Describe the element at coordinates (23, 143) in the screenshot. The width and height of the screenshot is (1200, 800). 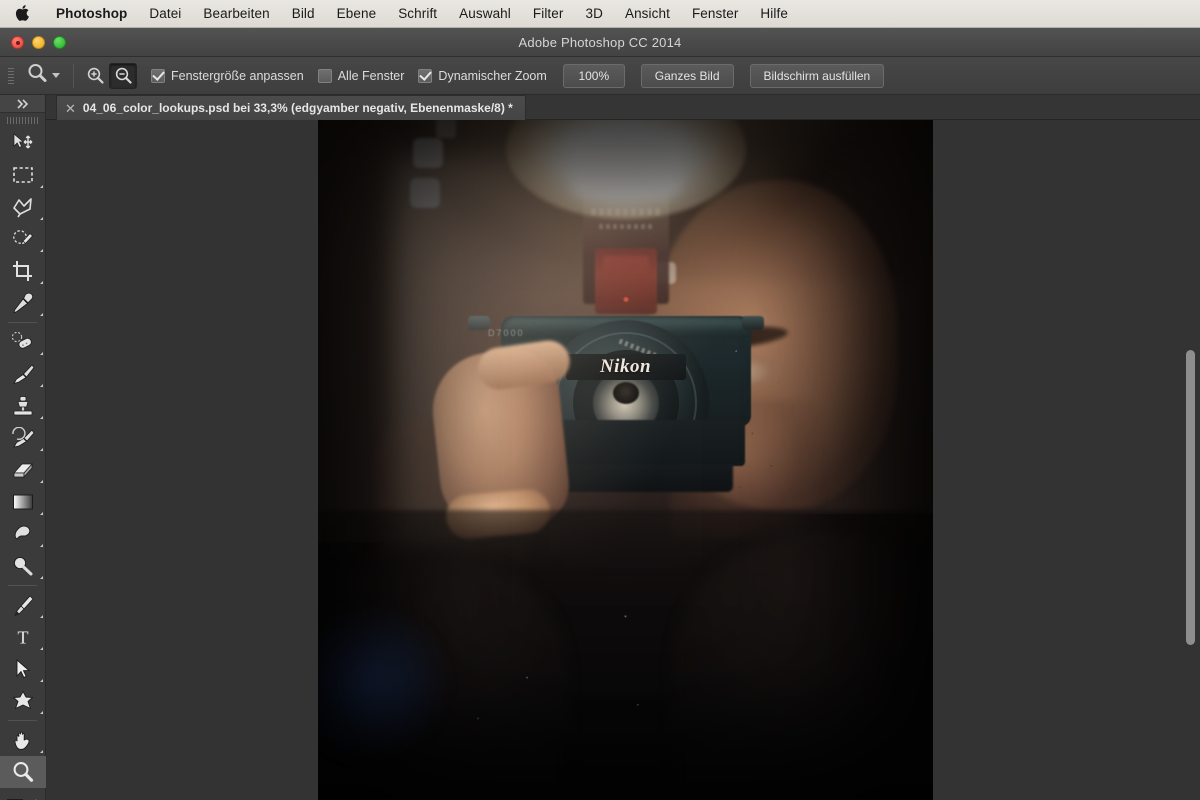
I see `move-tool` at that location.